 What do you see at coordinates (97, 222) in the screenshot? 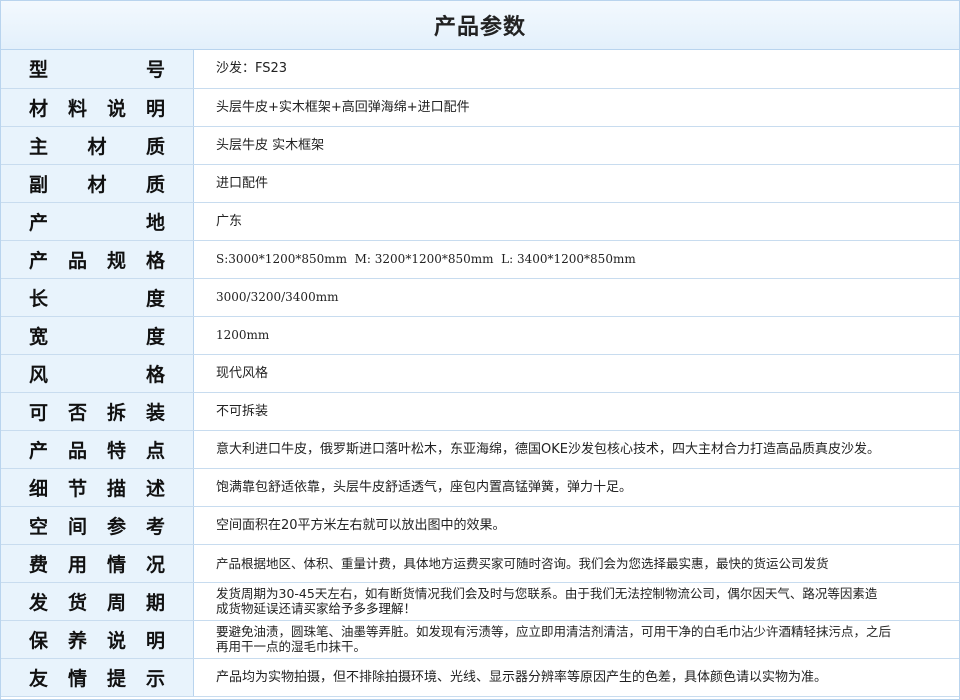
I see `row-label: 产地` at bounding box center [97, 222].